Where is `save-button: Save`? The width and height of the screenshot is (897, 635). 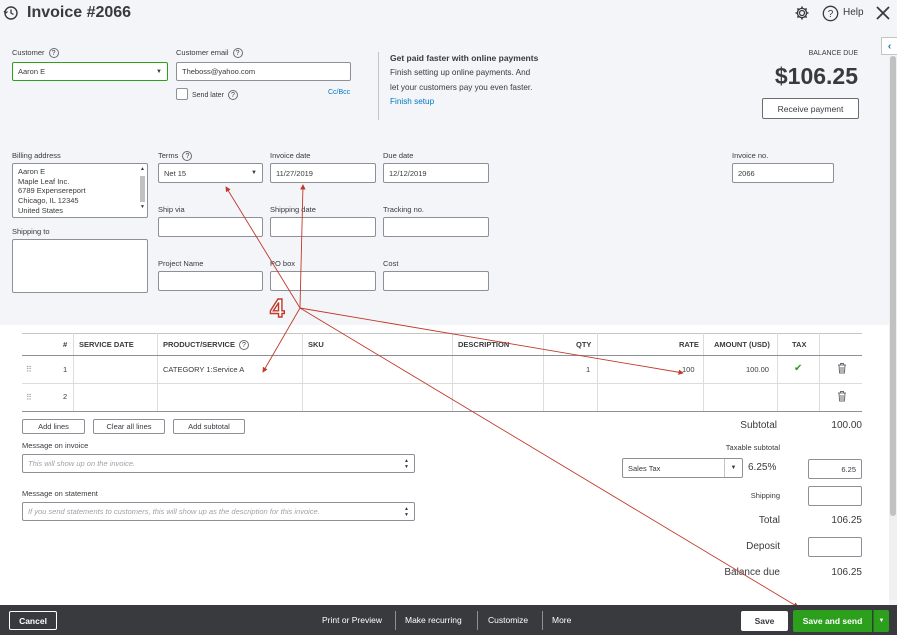 save-button: Save is located at coordinates (764, 621).